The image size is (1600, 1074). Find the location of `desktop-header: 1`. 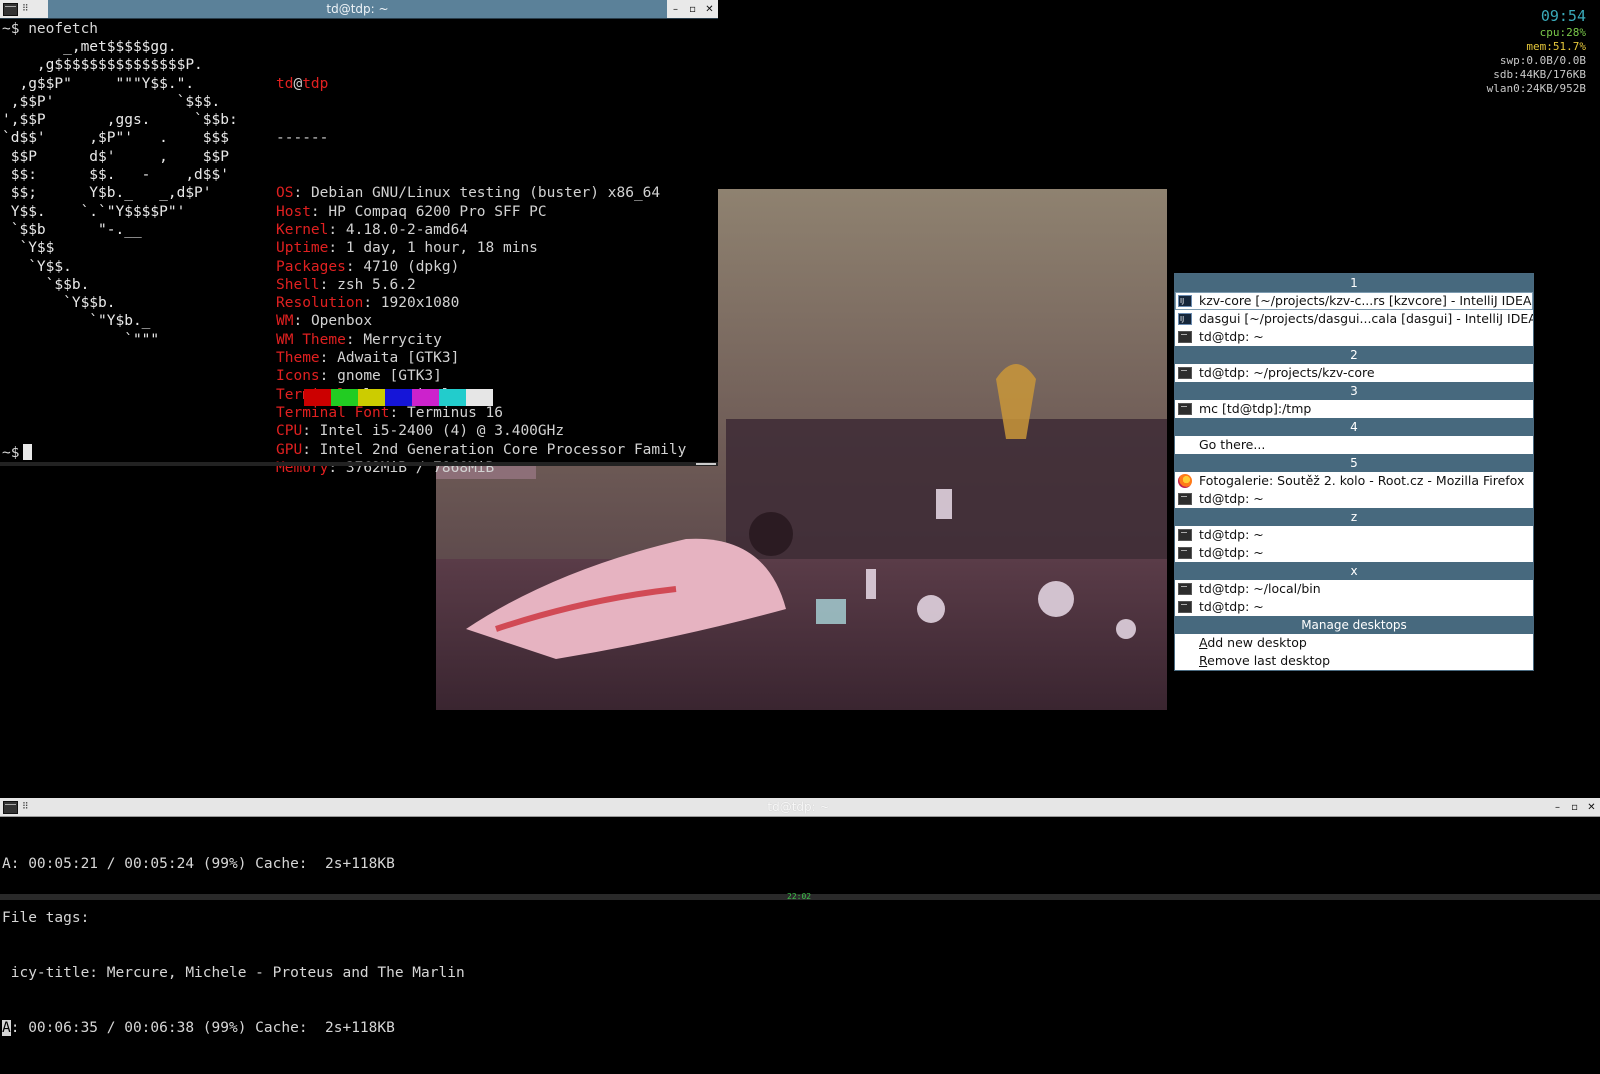

desktop-header: 1 is located at coordinates (1354, 283).